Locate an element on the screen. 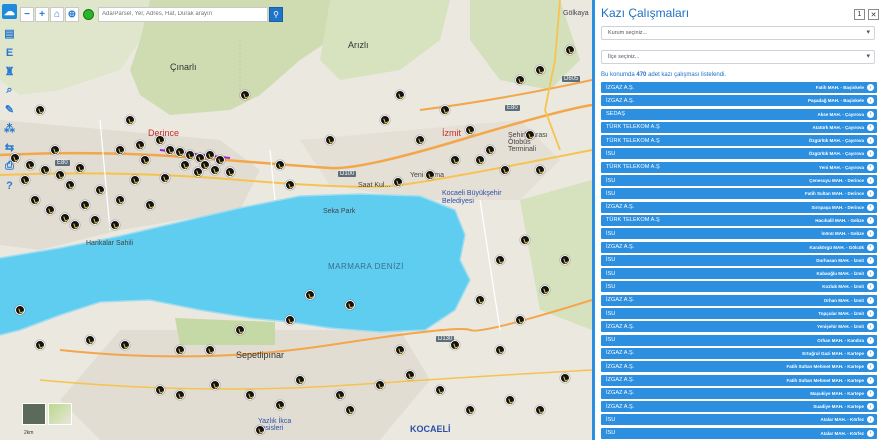 This screenshot has height=440, width=880. list-item: İZGAZ A.Ş. Fatih MAH. - Başiskele › is located at coordinates (739, 87).